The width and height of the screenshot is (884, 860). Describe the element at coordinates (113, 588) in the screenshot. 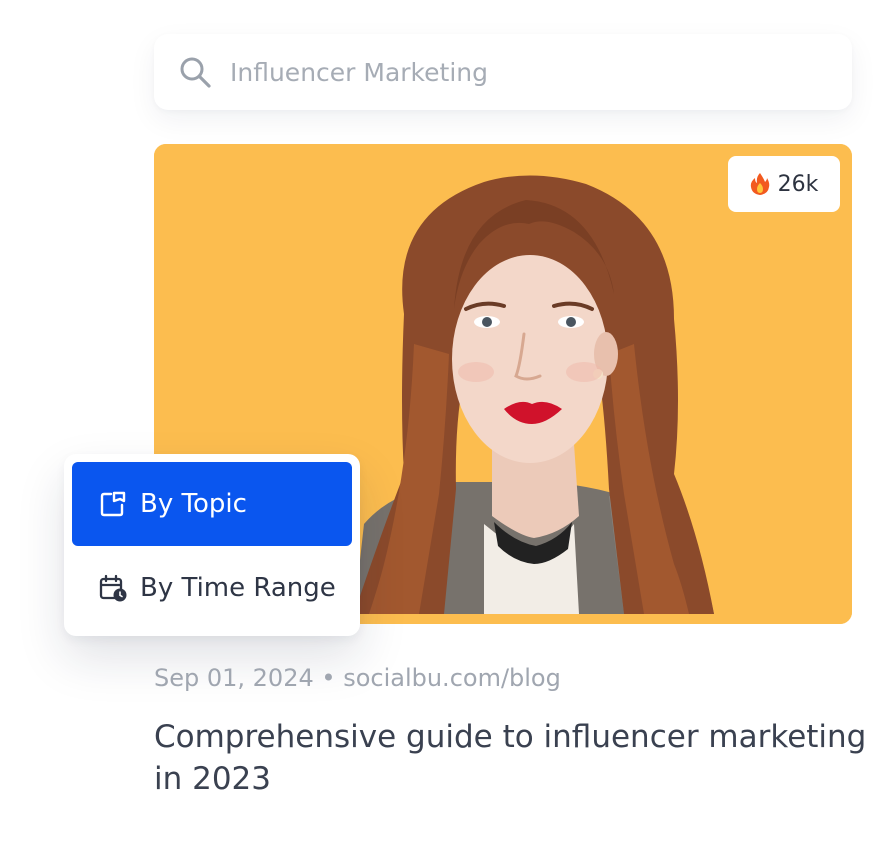

I see `calendar-clock-icon` at that location.